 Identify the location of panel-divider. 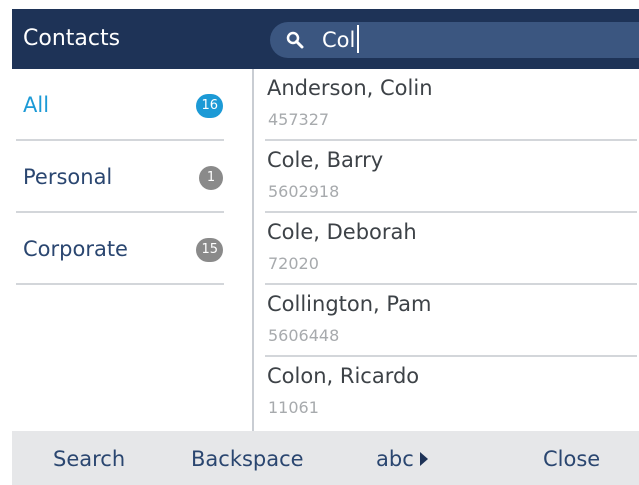
(253, 250).